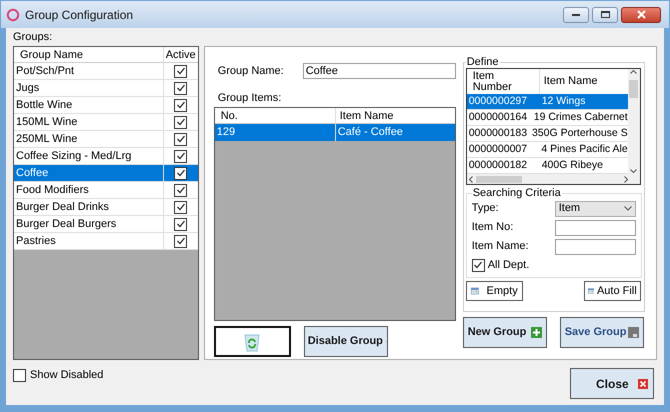  Describe the element at coordinates (379, 71) in the screenshot. I see `group-name-field: Coffee` at that location.